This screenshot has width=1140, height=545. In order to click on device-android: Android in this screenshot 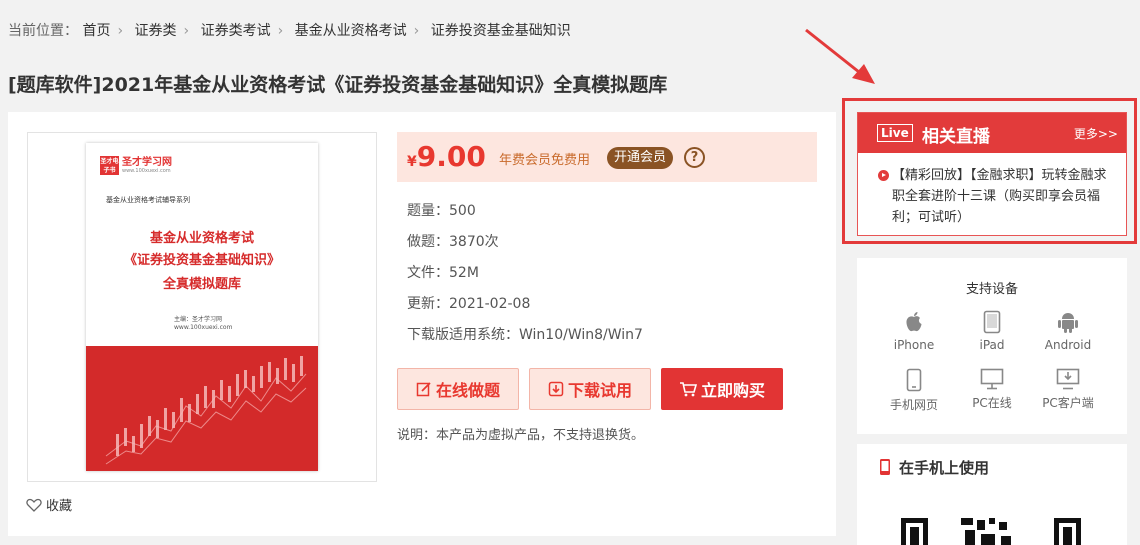, I will do `click(1068, 331)`.